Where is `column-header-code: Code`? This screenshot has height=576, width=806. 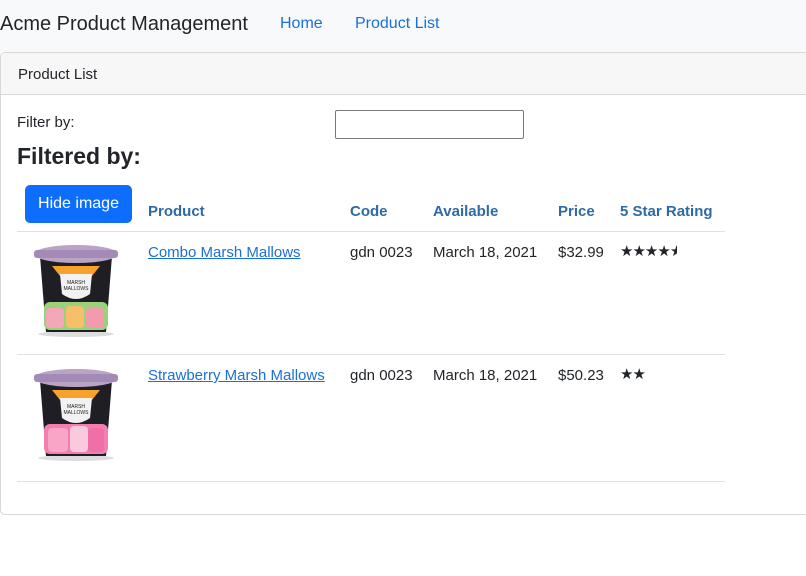 column-header-code: Code is located at coordinates (369, 211).